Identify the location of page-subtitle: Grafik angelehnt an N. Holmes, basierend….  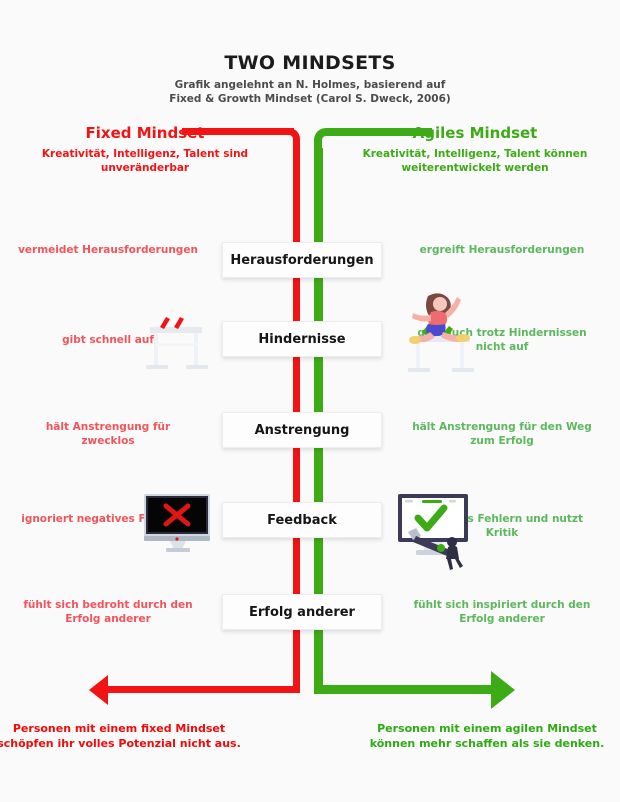
(310, 92).